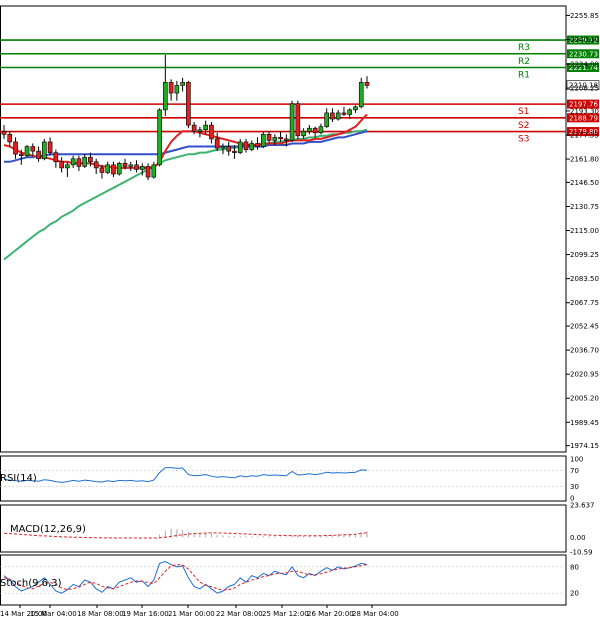  What do you see at coordinates (584, 65) in the screenshot?
I see `price-tick-label: 2224.00` at bounding box center [584, 65].